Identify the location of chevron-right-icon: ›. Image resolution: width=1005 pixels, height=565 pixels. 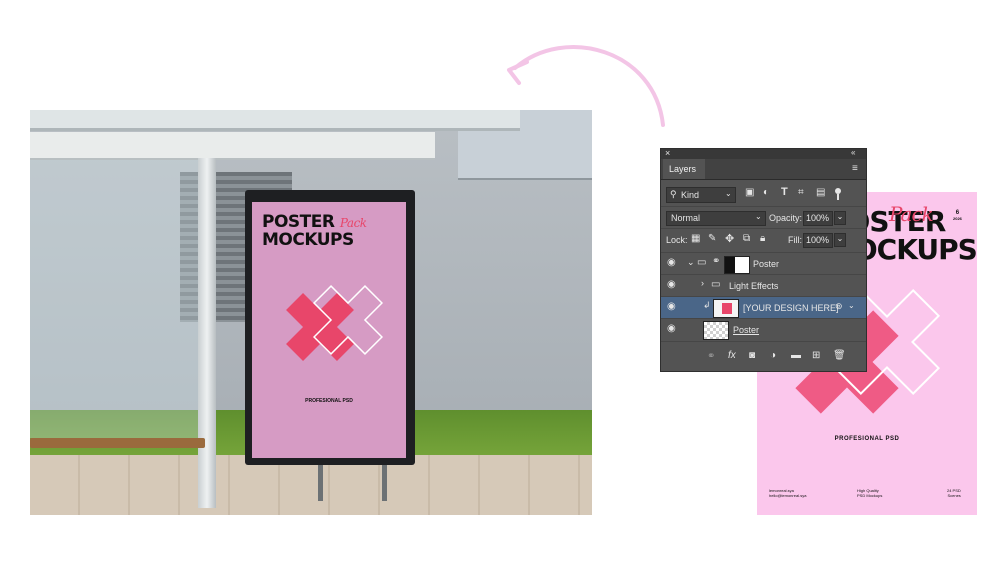
(702, 283).